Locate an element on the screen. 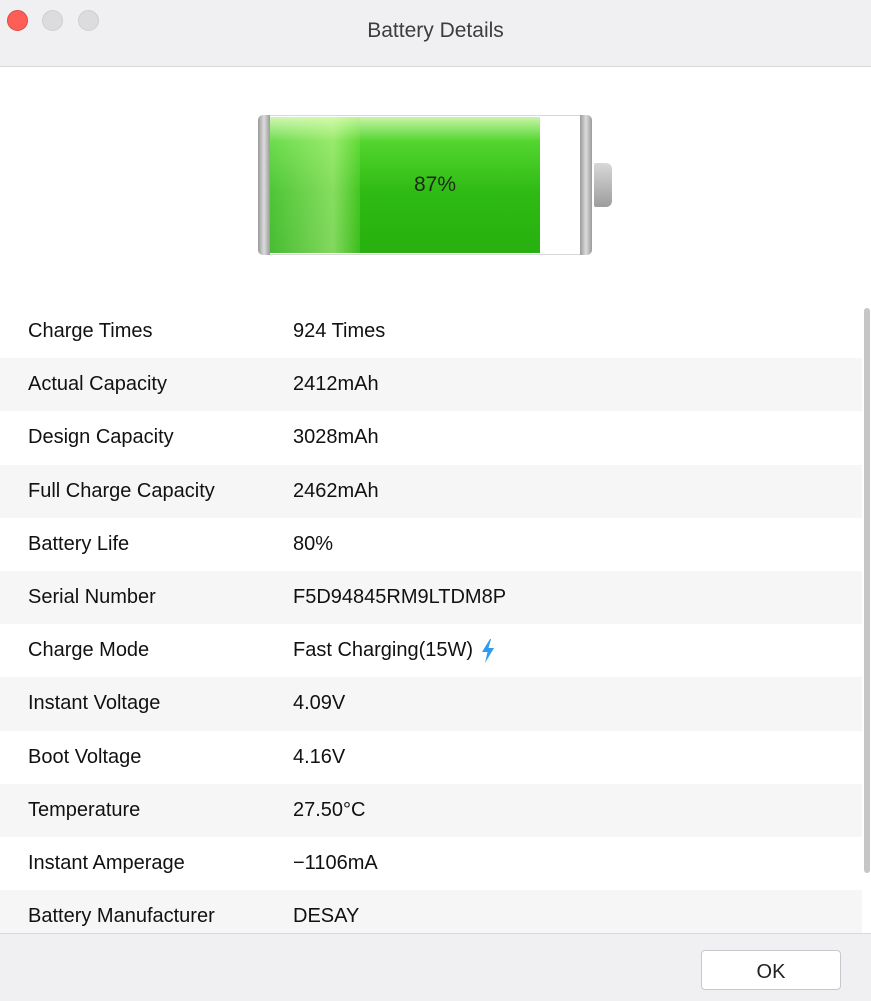 Image resolution: width=871 pixels, height=1001 pixels. detail-row: Full Charge Capacity 2462mAh is located at coordinates (431, 491).